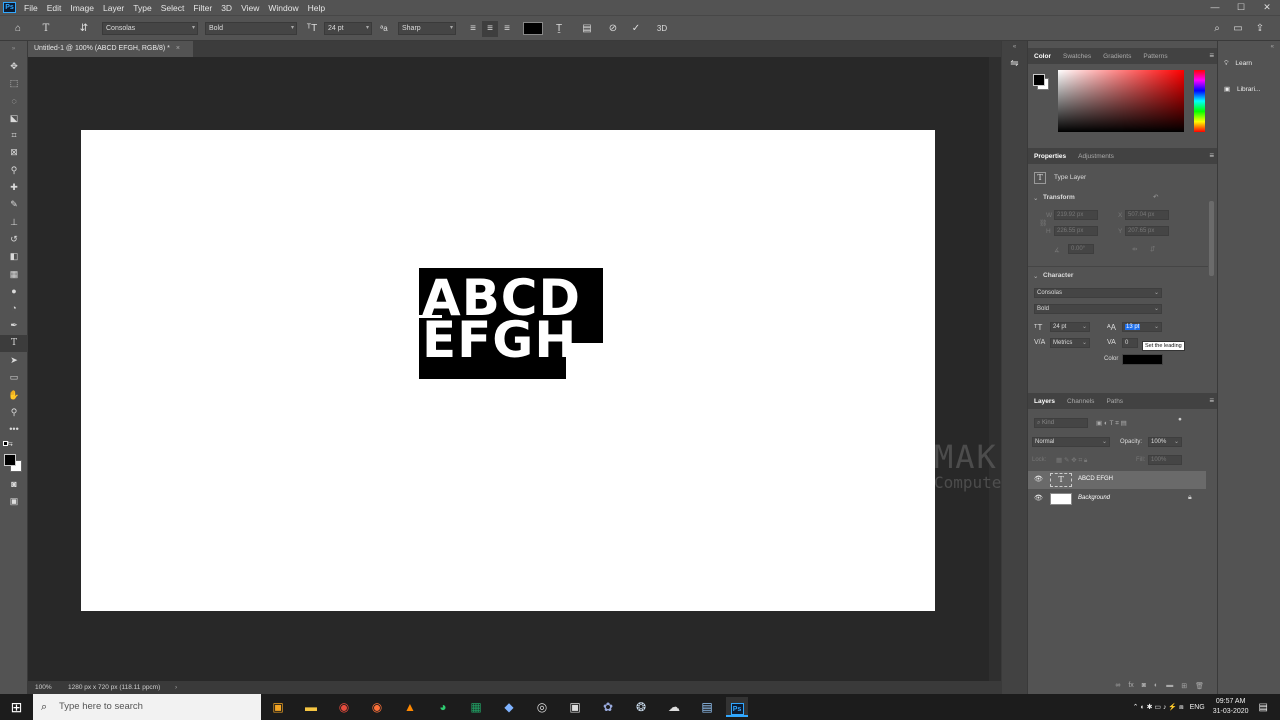 Image resolution: width=1280 pixels, height=720 pixels. What do you see at coordinates (10, 460) in the screenshot?
I see `foreground-color-swatch` at bounding box center [10, 460].